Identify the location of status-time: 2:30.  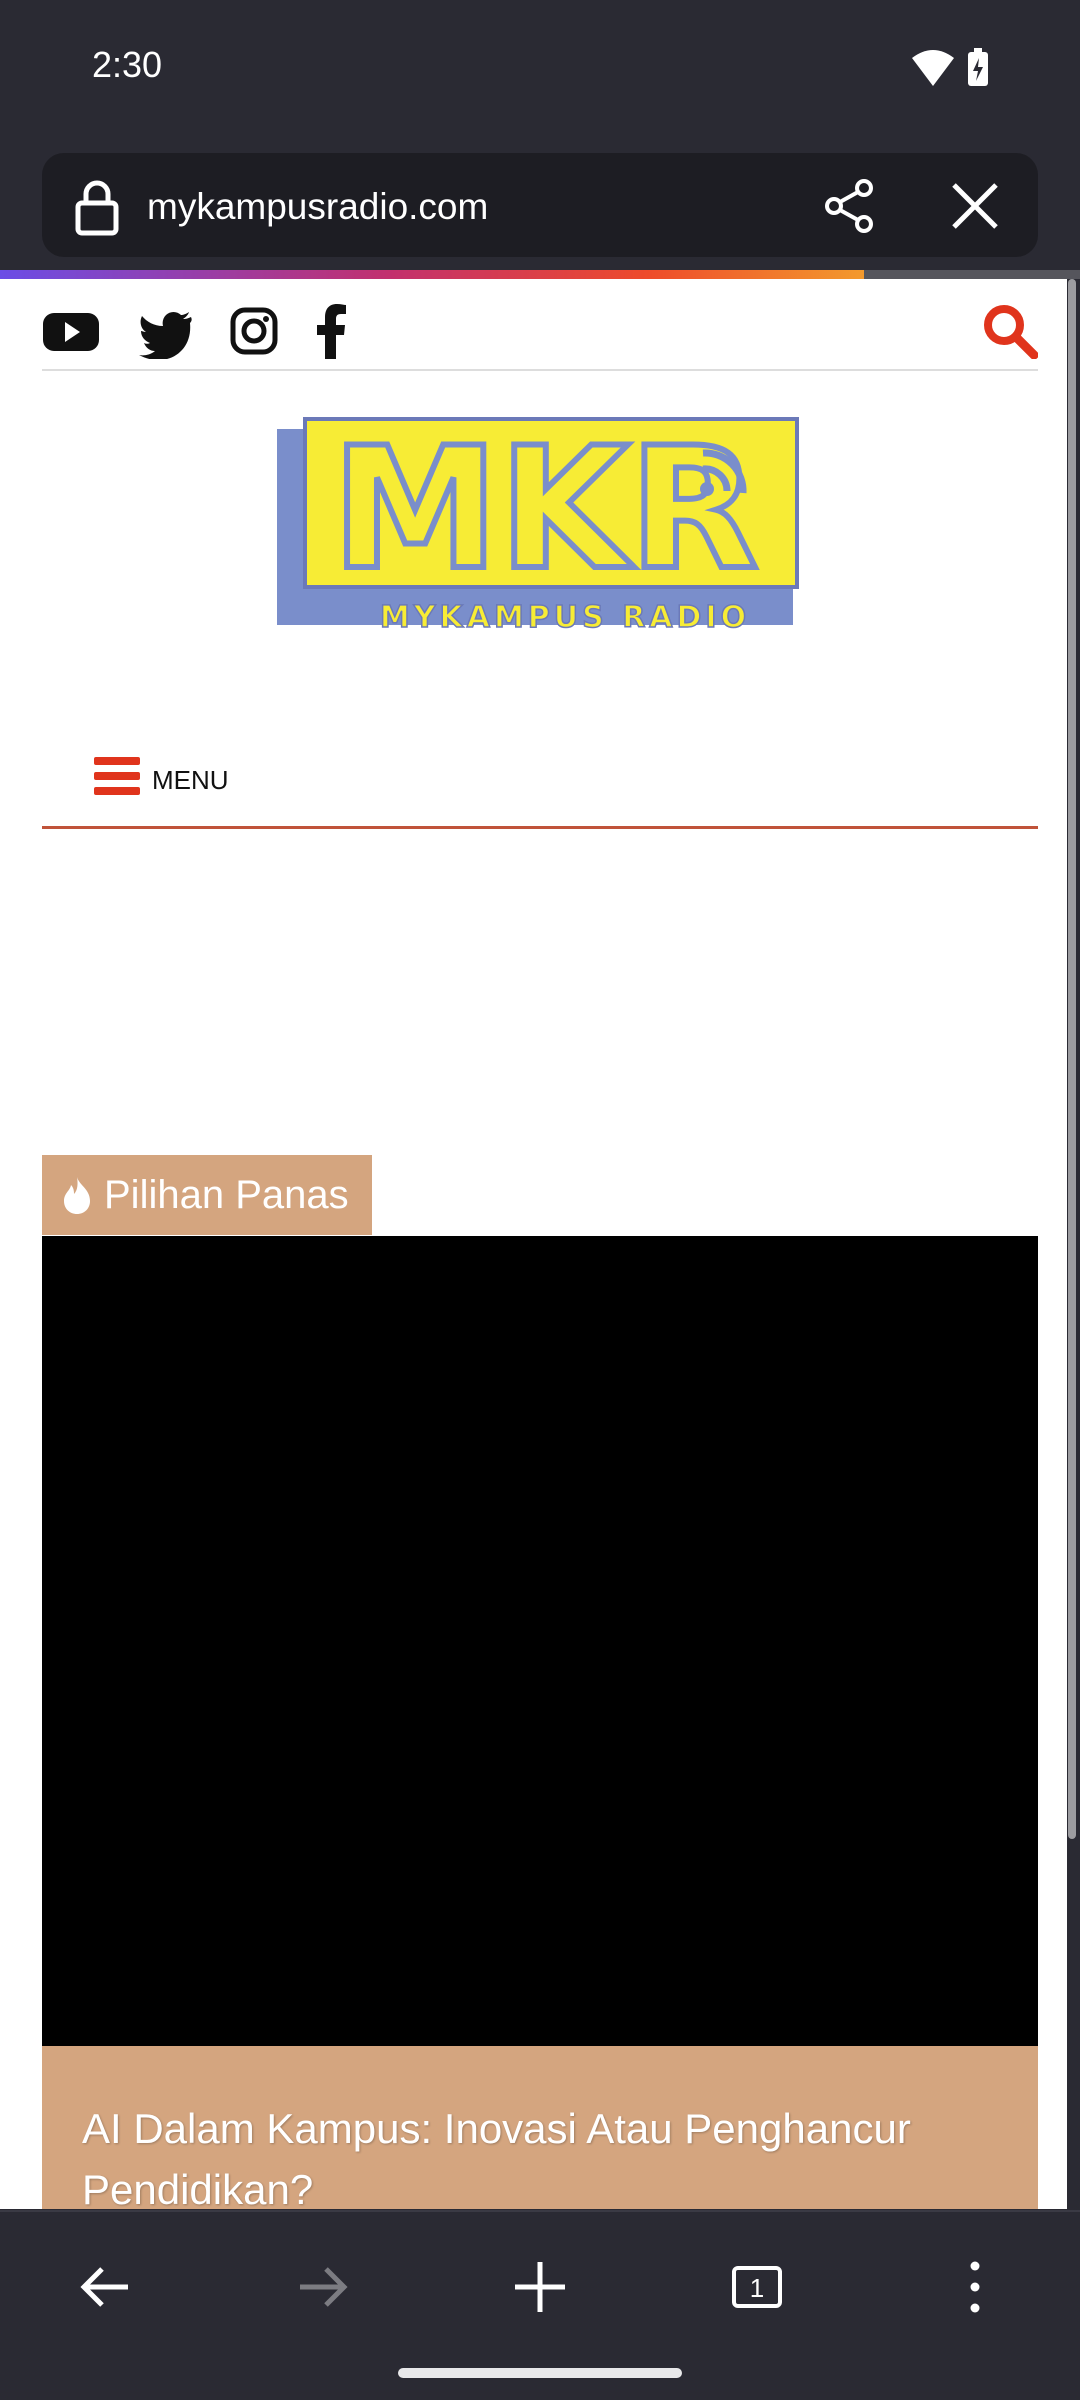
(127, 64).